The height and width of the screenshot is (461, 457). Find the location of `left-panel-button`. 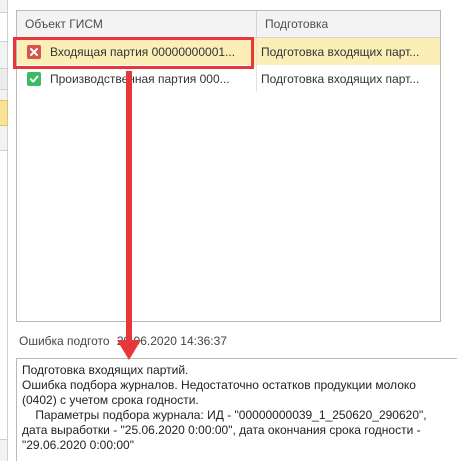

left-panel-button is located at coordinates (4, 27).